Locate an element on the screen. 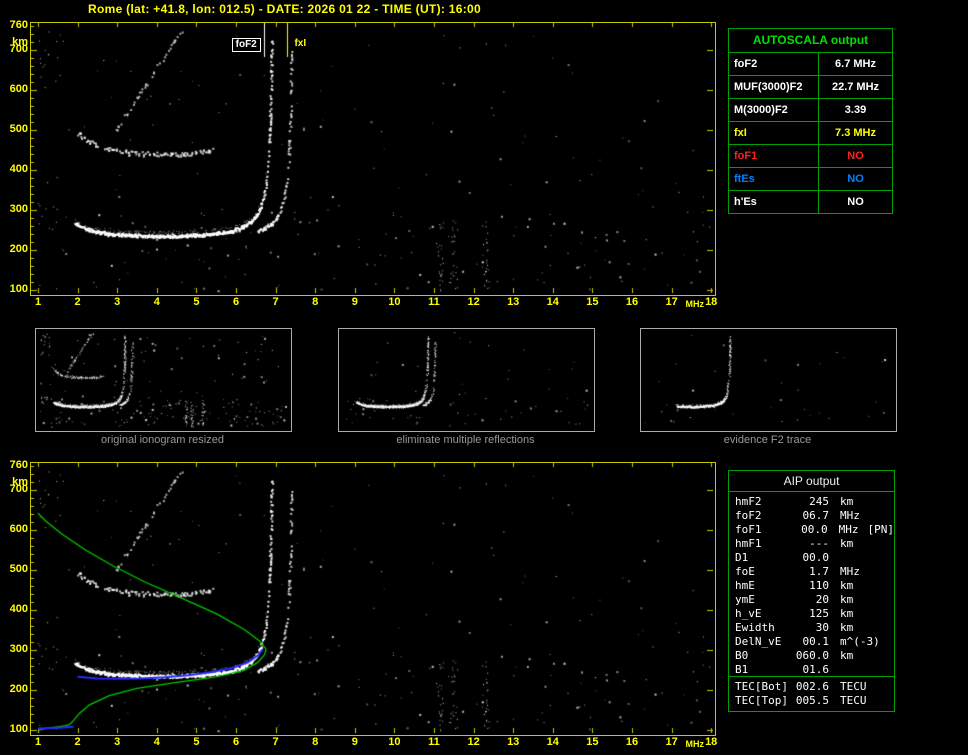  aip-table-row: hmE 110 km is located at coordinates (811, 586).